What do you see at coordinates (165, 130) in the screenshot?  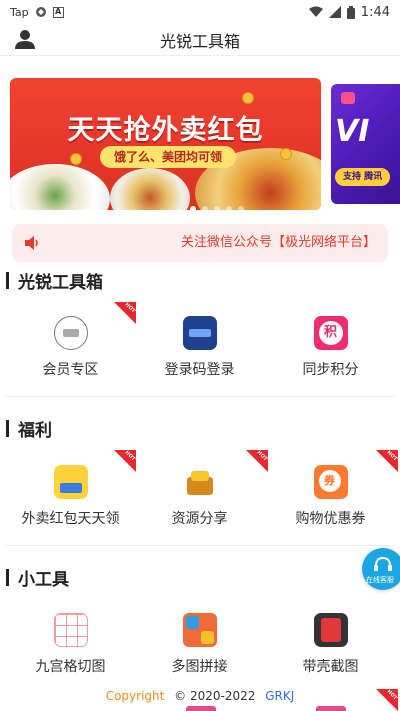 I see `banner-headline: 天天抢外卖红包` at bounding box center [165, 130].